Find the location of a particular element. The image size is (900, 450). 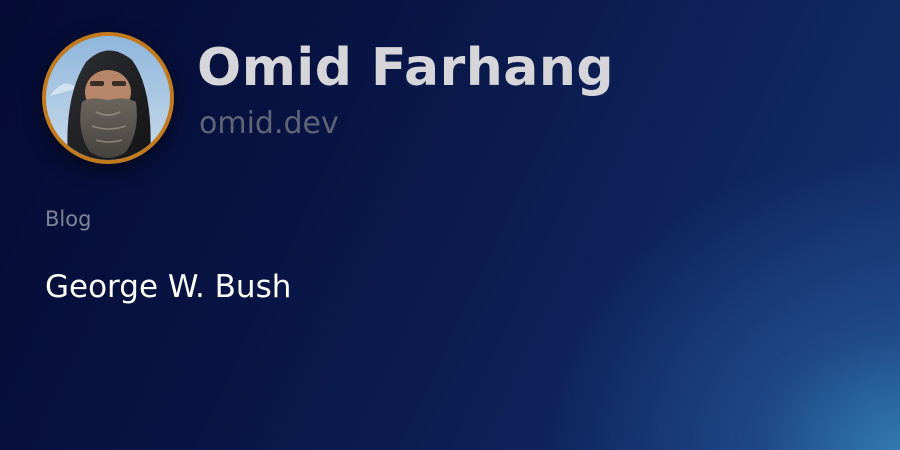

site-domain: omid.dev is located at coordinates (269, 123).